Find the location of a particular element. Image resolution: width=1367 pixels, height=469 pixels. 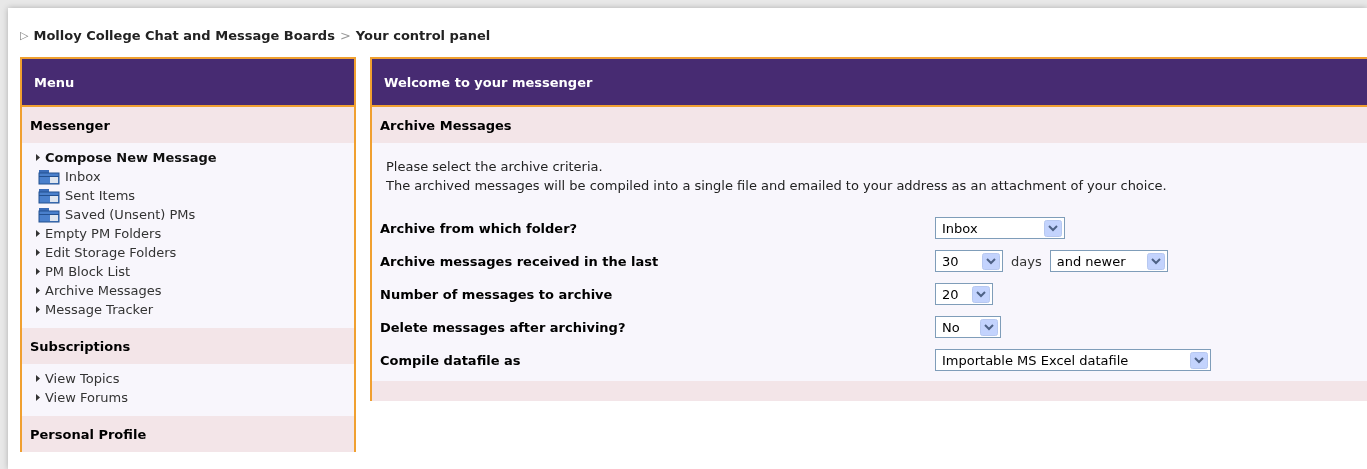

dropdown: Inbox is located at coordinates (1000, 228).